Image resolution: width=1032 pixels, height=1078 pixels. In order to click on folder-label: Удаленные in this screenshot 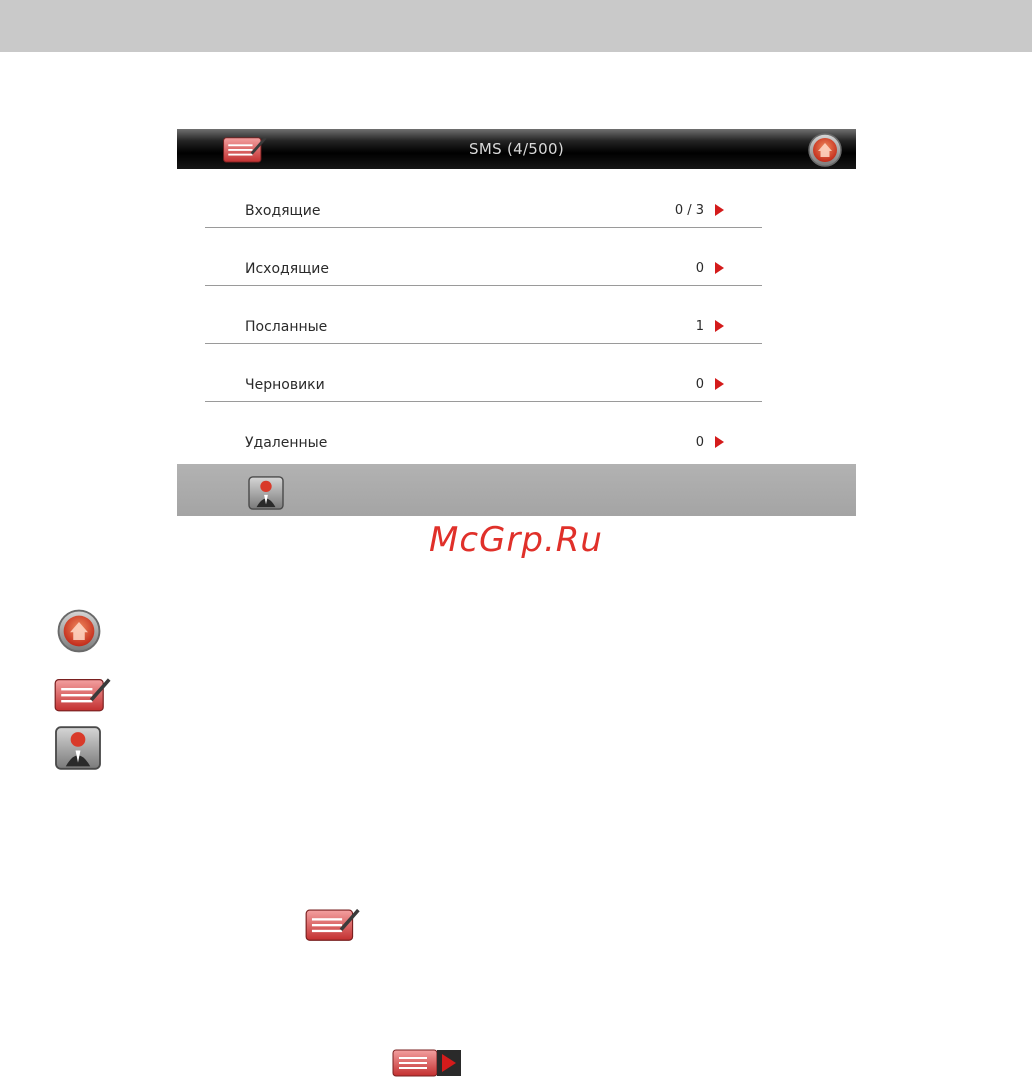, I will do `click(286, 443)`.